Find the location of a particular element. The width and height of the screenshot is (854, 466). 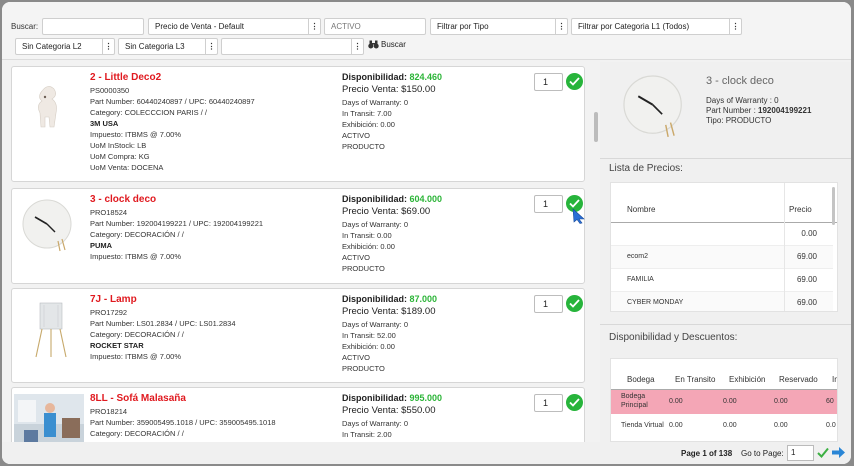

product-code: PRO17292 is located at coordinates (109, 312).